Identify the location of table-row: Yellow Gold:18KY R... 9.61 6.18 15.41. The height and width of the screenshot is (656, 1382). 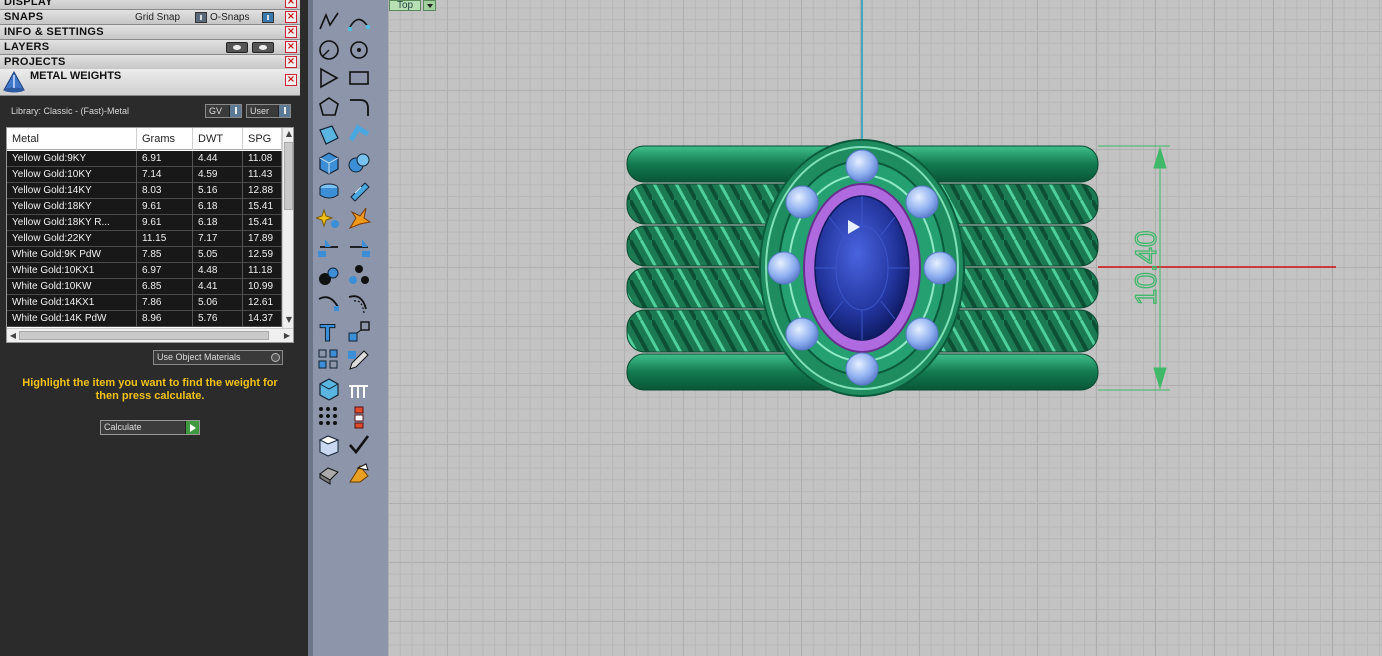
(144, 223).